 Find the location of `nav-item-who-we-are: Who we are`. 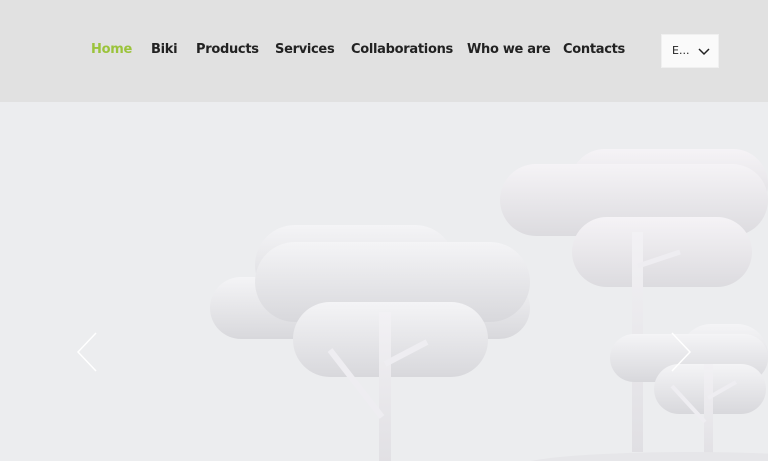

nav-item-who-we-are: Who we are is located at coordinates (509, 50).